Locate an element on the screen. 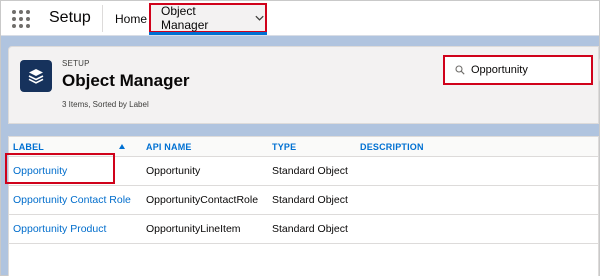 This screenshot has width=600, height=276. chevron-down-icon is located at coordinates (259, 18).